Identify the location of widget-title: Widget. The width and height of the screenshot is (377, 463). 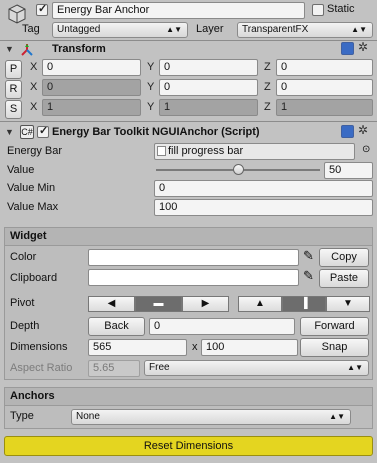
(28, 236).